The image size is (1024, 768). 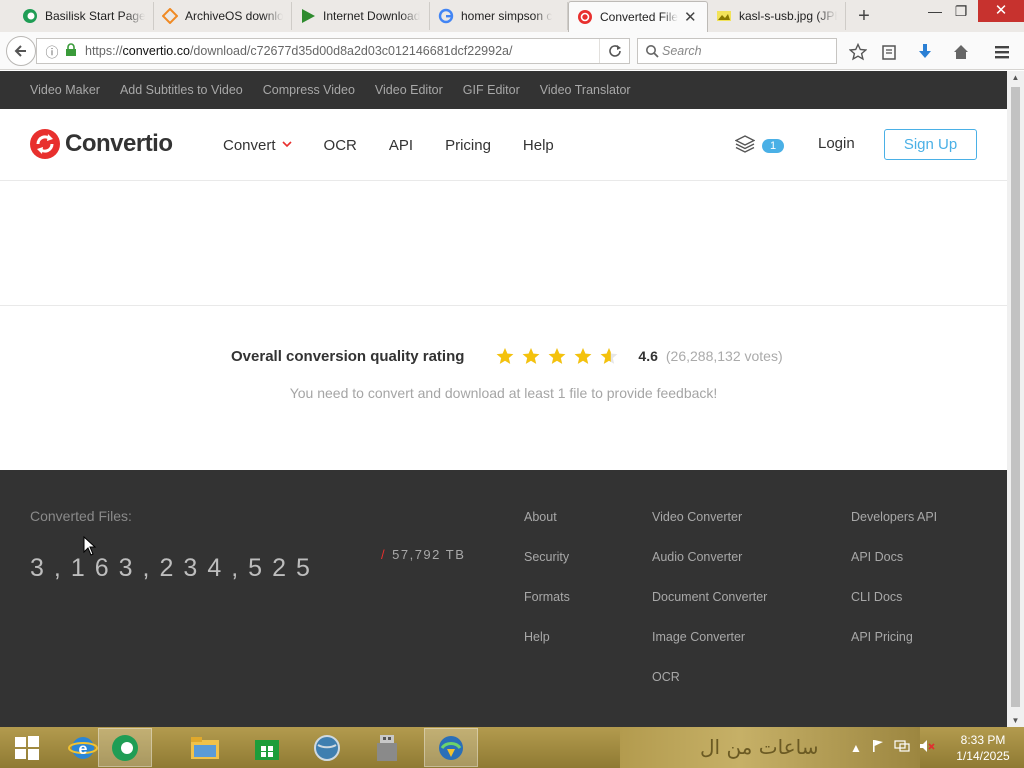 What do you see at coordinates (175, 568) in the screenshot?
I see `converted-files-count: 3,163,234,525` at bounding box center [175, 568].